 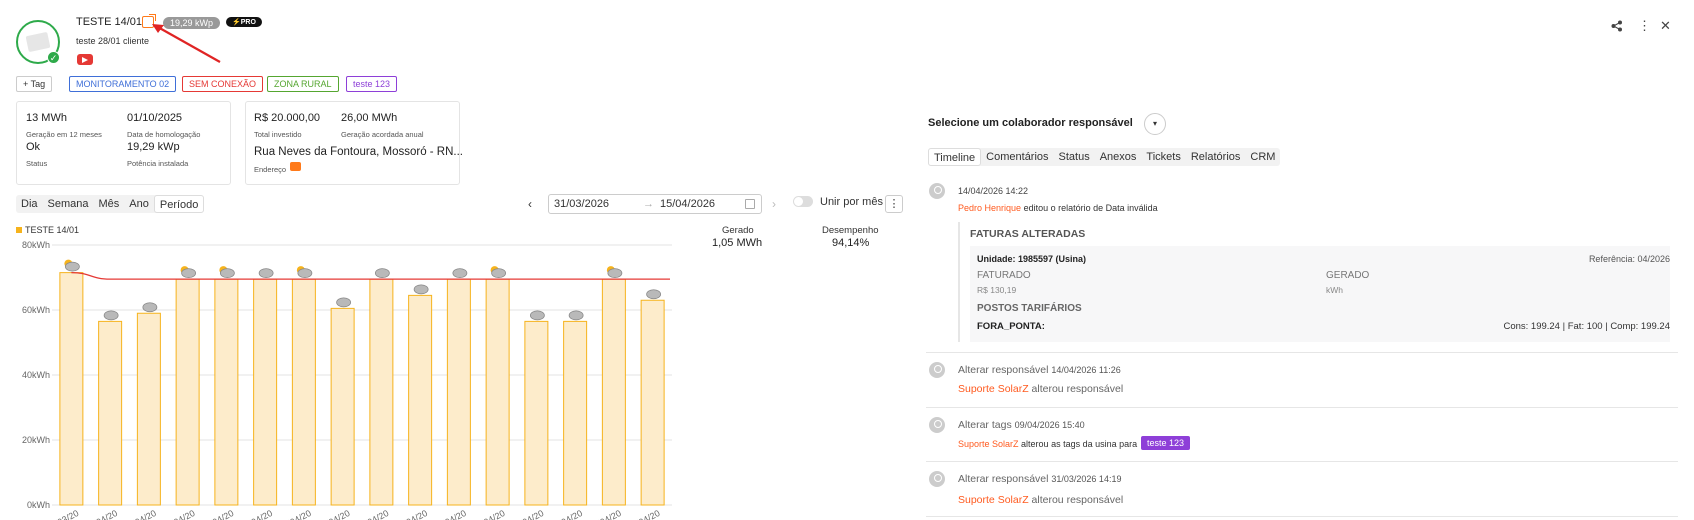 What do you see at coordinates (894, 204) in the screenshot?
I see `chart-options-icon: ⋮` at bounding box center [894, 204].